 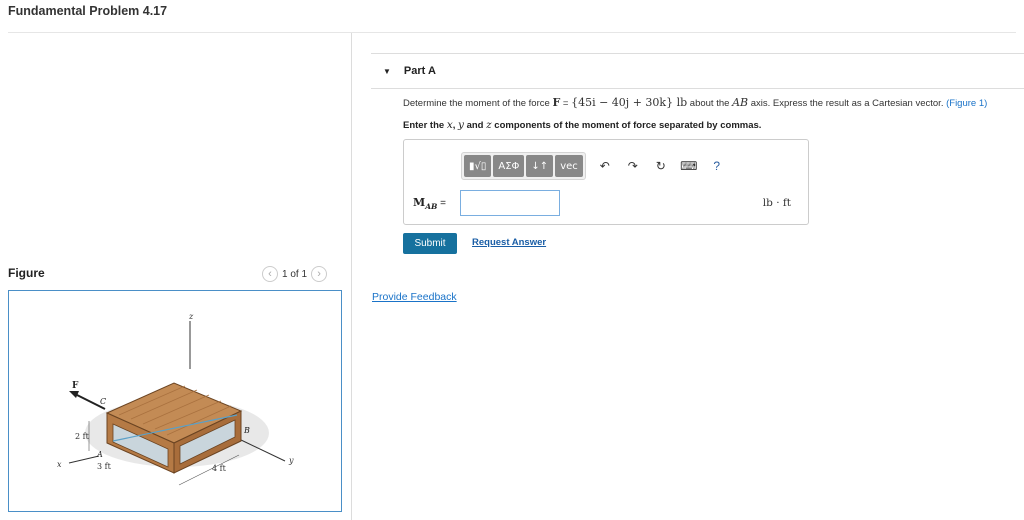 I want to click on undo-icon: ↶, so click(x=605, y=166).